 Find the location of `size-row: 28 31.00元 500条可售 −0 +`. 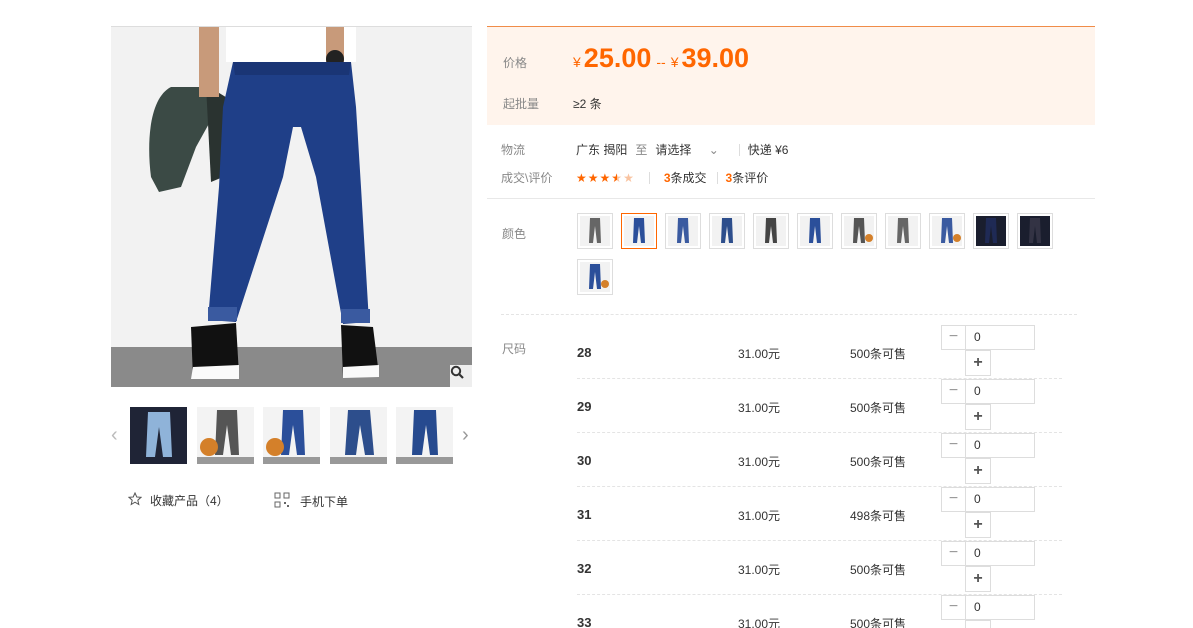

size-row: 28 31.00元 500条可售 −0 + is located at coordinates (819, 352).